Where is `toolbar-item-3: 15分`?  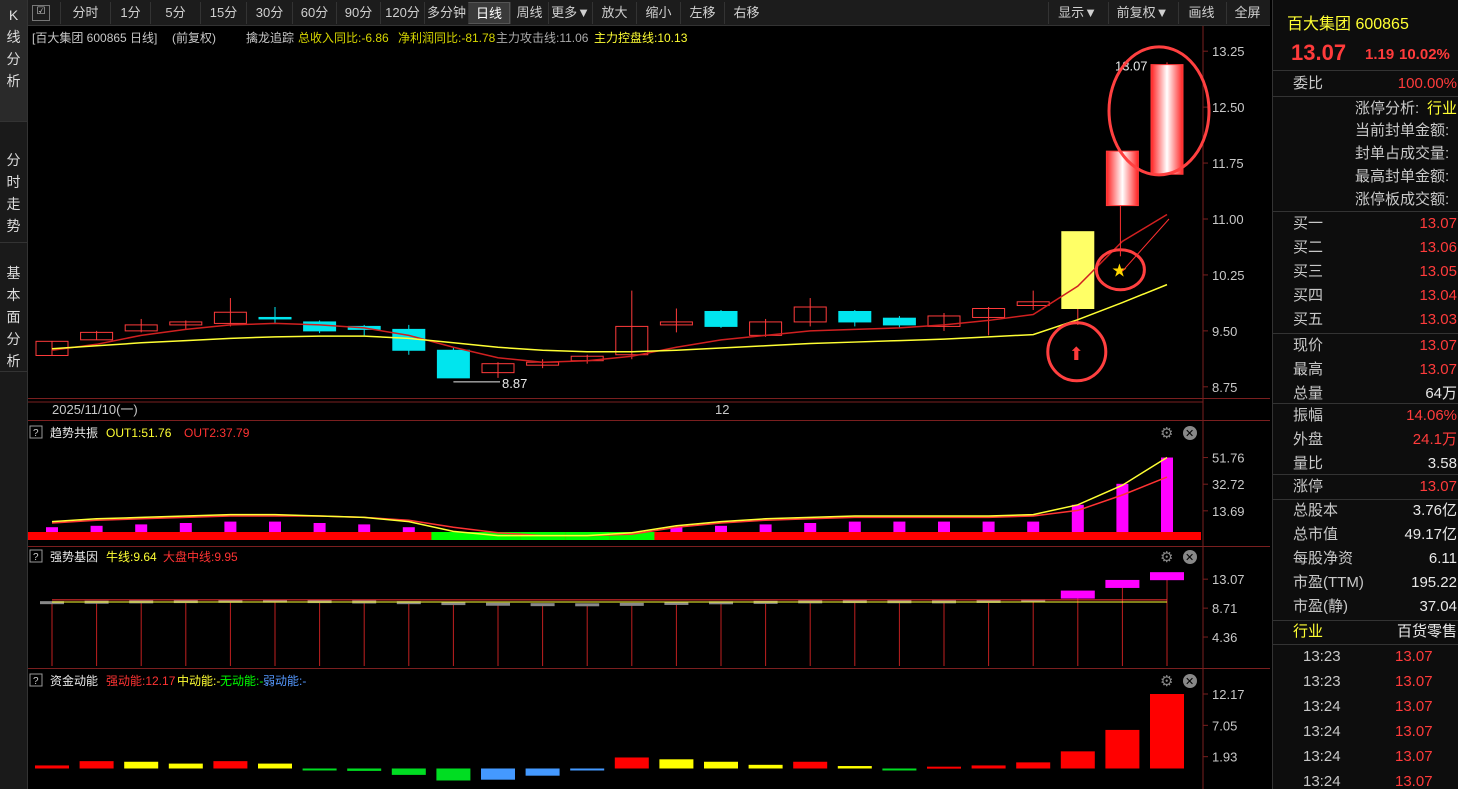 toolbar-item-3: 15分 is located at coordinates (223, 13).